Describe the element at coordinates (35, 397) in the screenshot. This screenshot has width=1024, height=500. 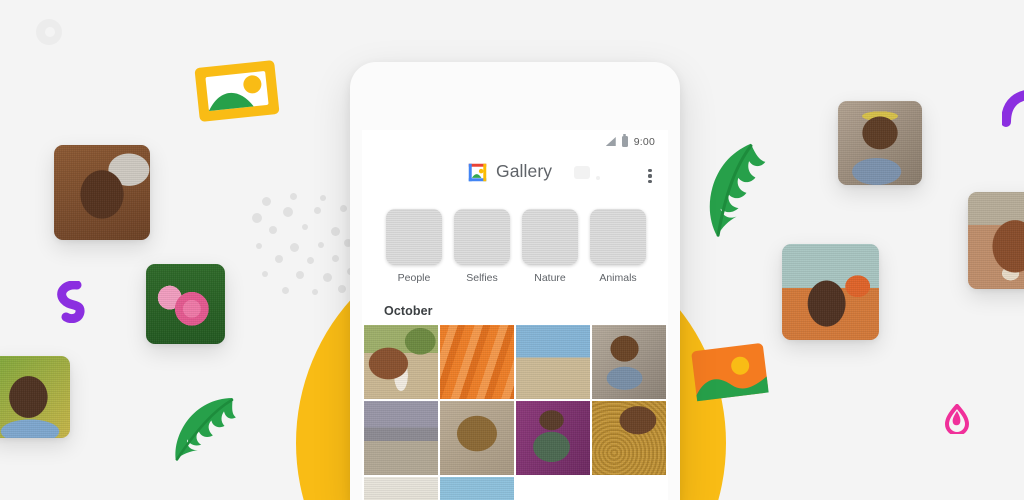
I see `photo-man-glasses` at that location.